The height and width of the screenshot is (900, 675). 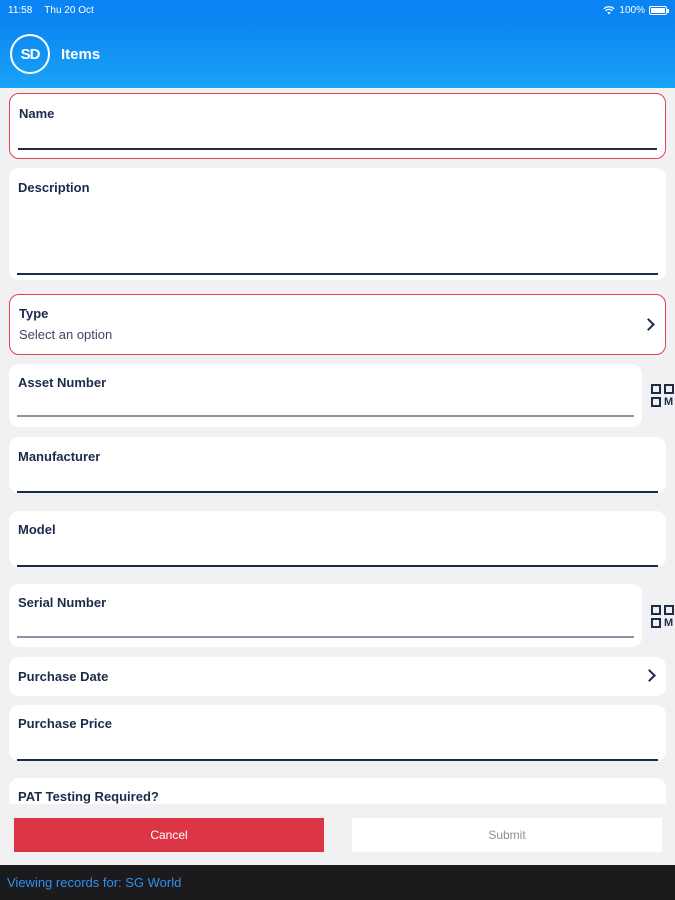 What do you see at coordinates (337, 492) in the screenshot?
I see `manufacturer-underline` at bounding box center [337, 492].